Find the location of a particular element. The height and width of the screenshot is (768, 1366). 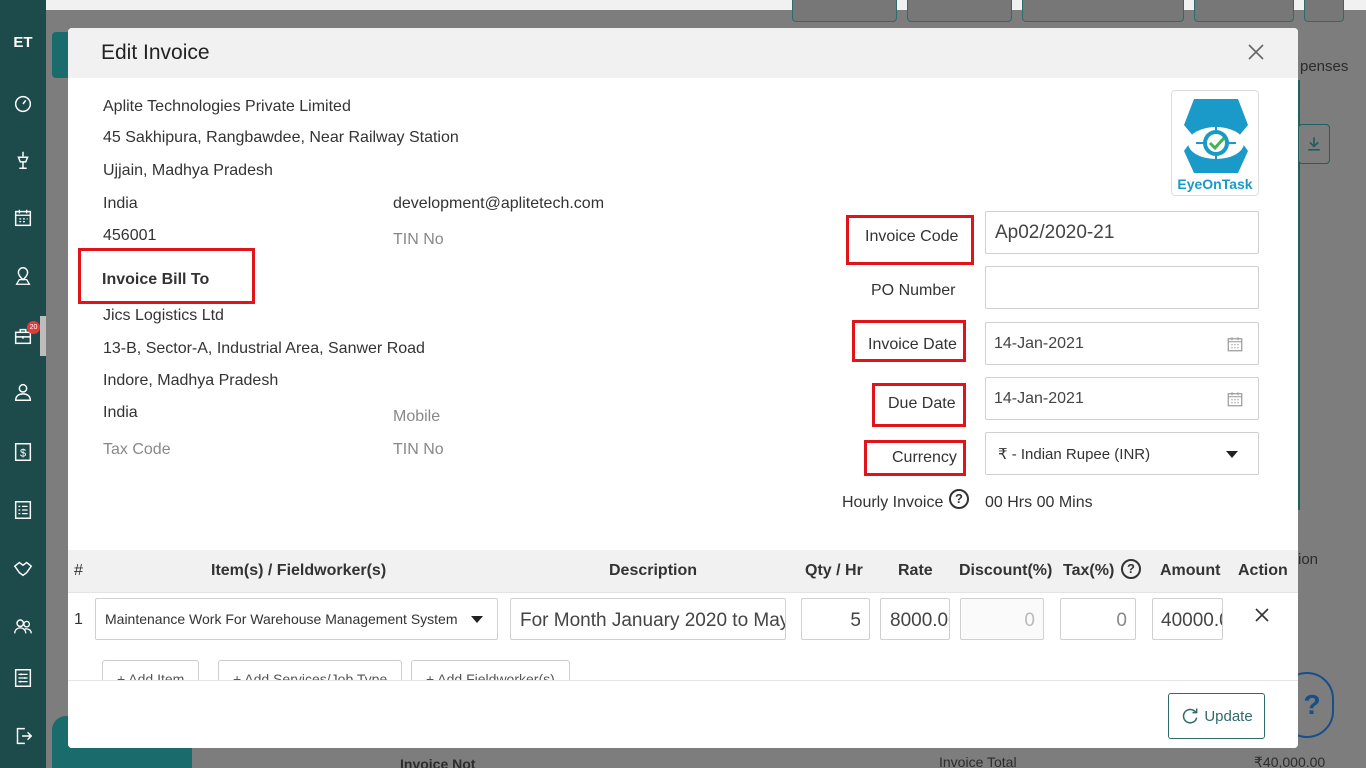

sidebar-item-dashboard is located at coordinates (23, 104).